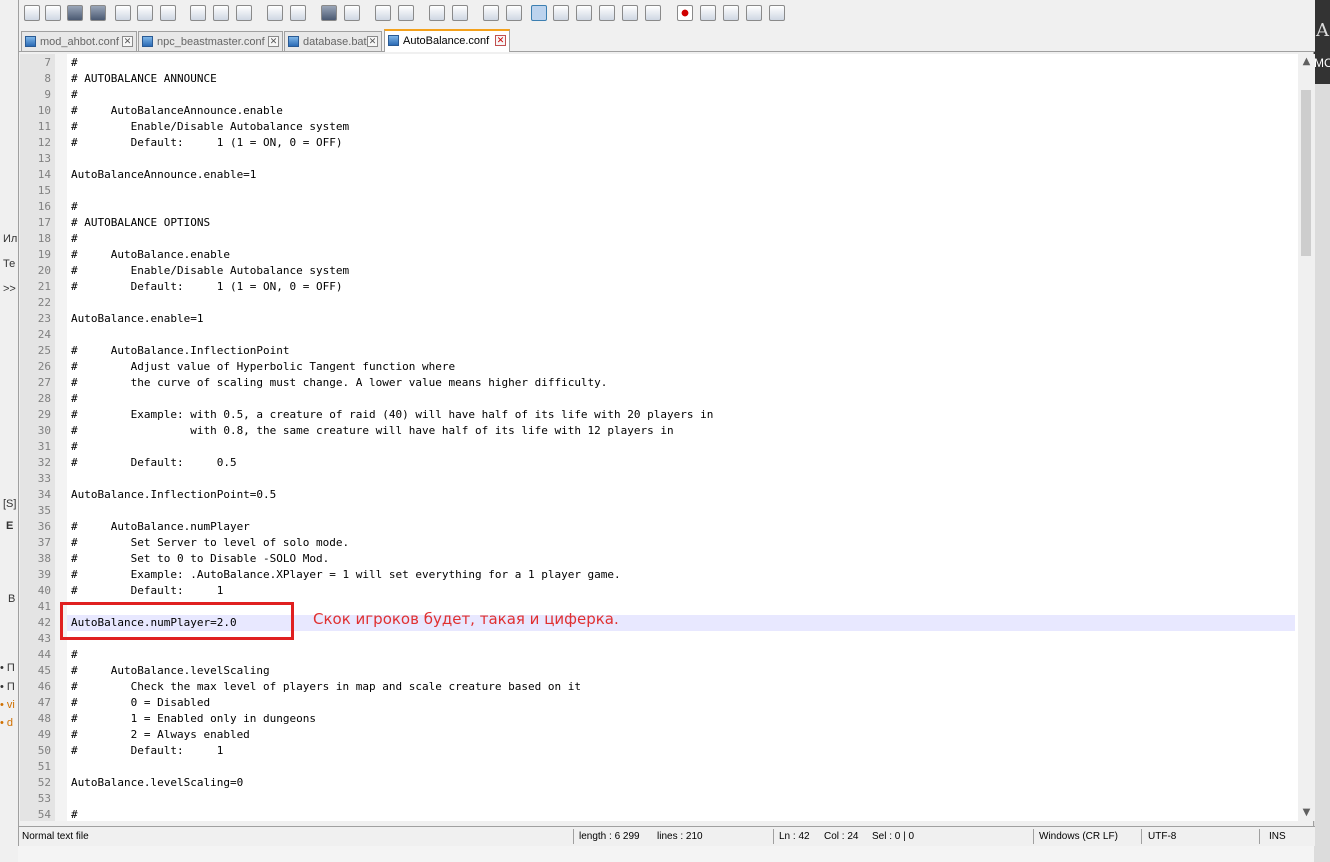  What do you see at coordinates (437, 13) in the screenshot?
I see `sync-vertical-icon` at bounding box center [437, 13].